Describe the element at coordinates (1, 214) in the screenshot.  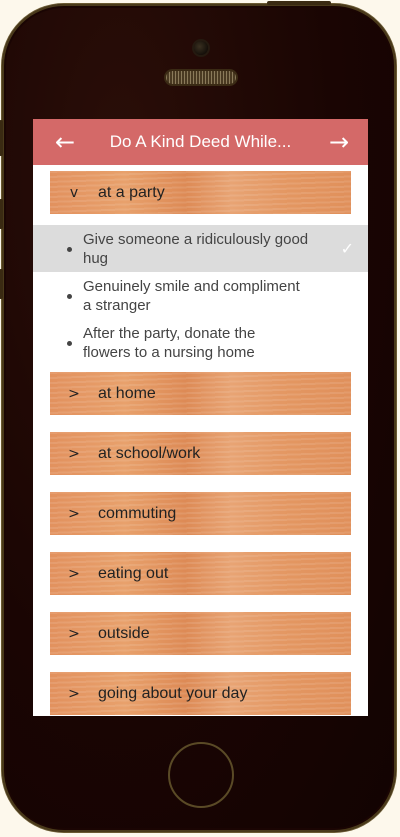
I see `volume-up-button` at that location.